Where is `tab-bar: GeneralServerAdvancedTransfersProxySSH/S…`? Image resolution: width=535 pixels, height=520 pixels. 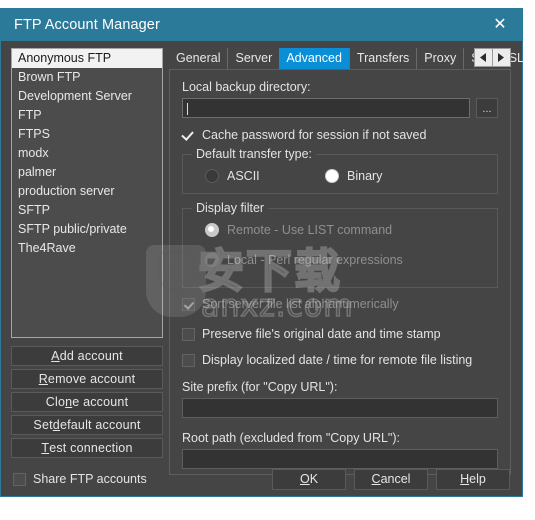 tab-bar: GeneralServerAdvancedTransfersProxySSH/S… is located at coordinates (346, 58).